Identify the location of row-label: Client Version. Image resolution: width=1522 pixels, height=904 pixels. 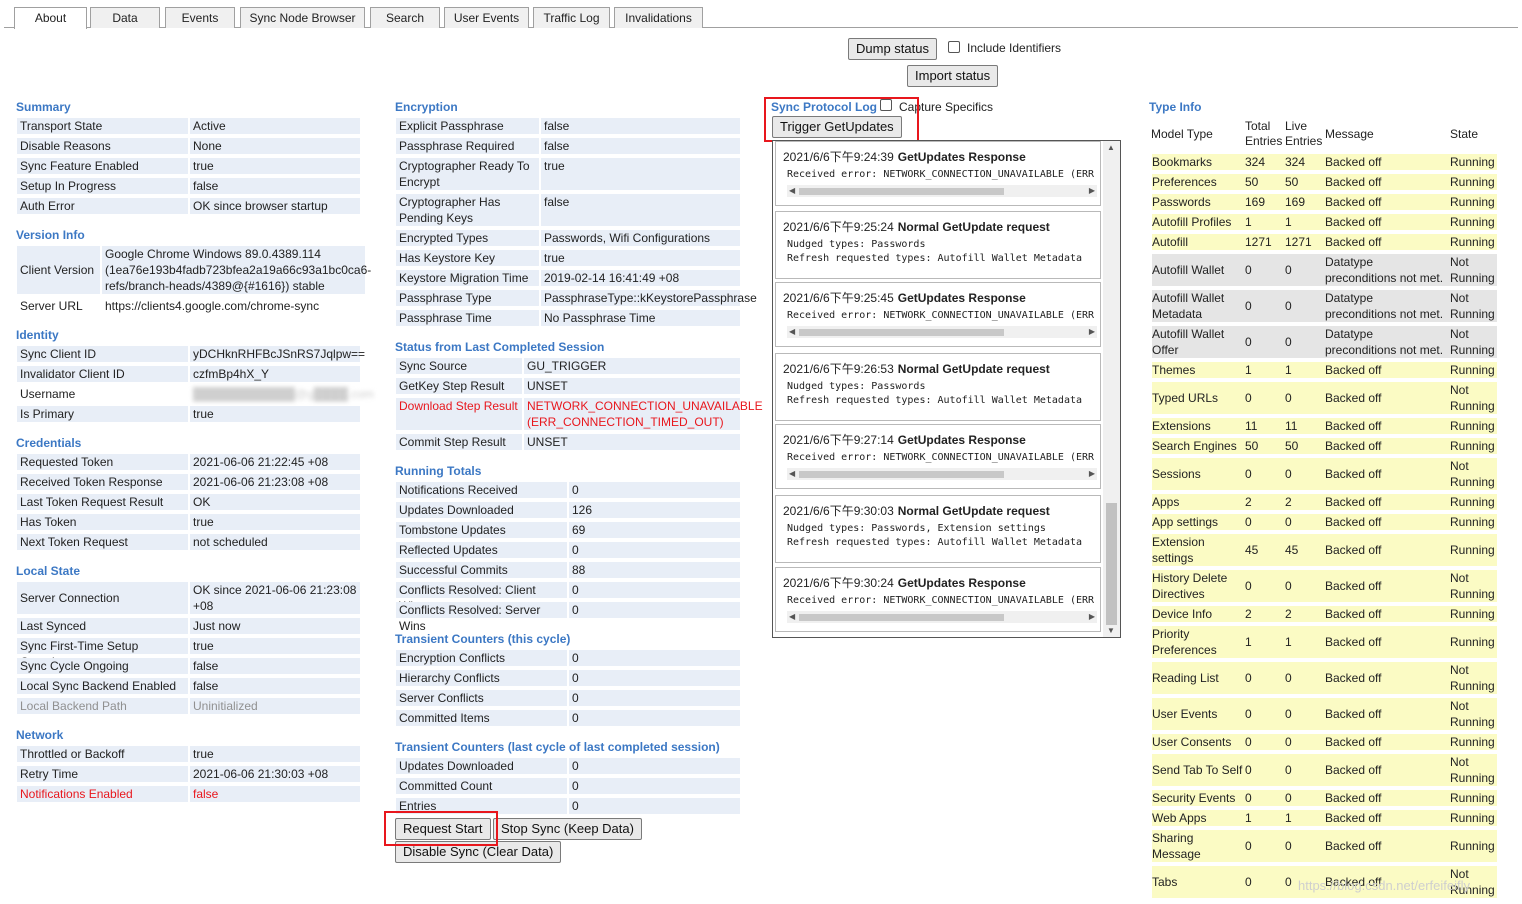
(58, 270).